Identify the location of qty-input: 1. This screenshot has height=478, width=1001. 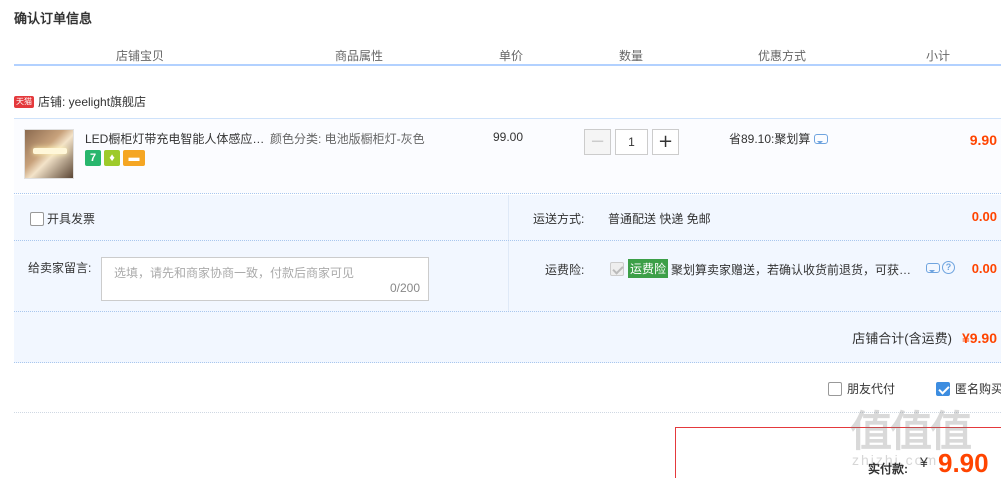
(631, 142).